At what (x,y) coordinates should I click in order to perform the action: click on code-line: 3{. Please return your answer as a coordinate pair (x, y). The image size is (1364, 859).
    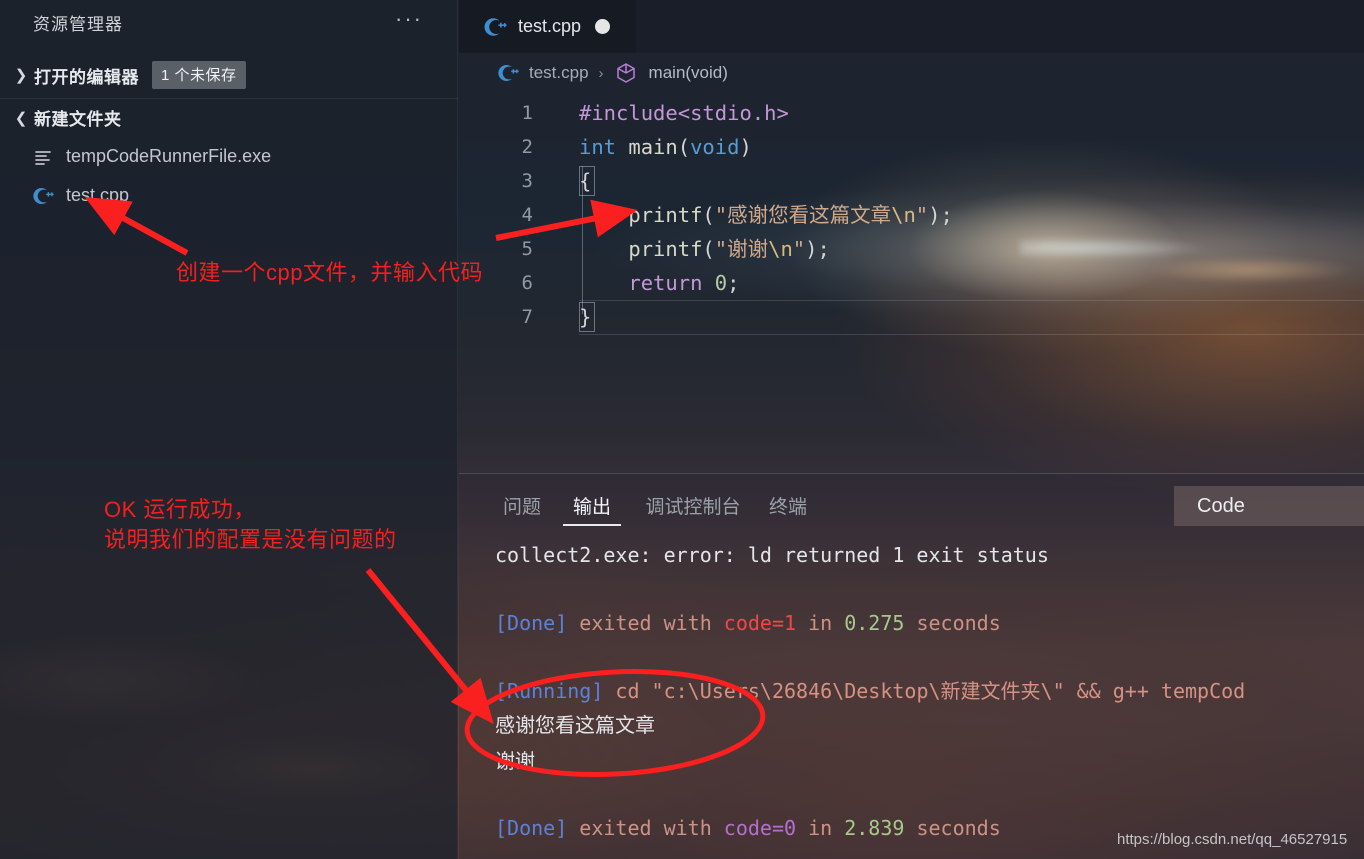
    Looking at the image, I should click on (911, 181).